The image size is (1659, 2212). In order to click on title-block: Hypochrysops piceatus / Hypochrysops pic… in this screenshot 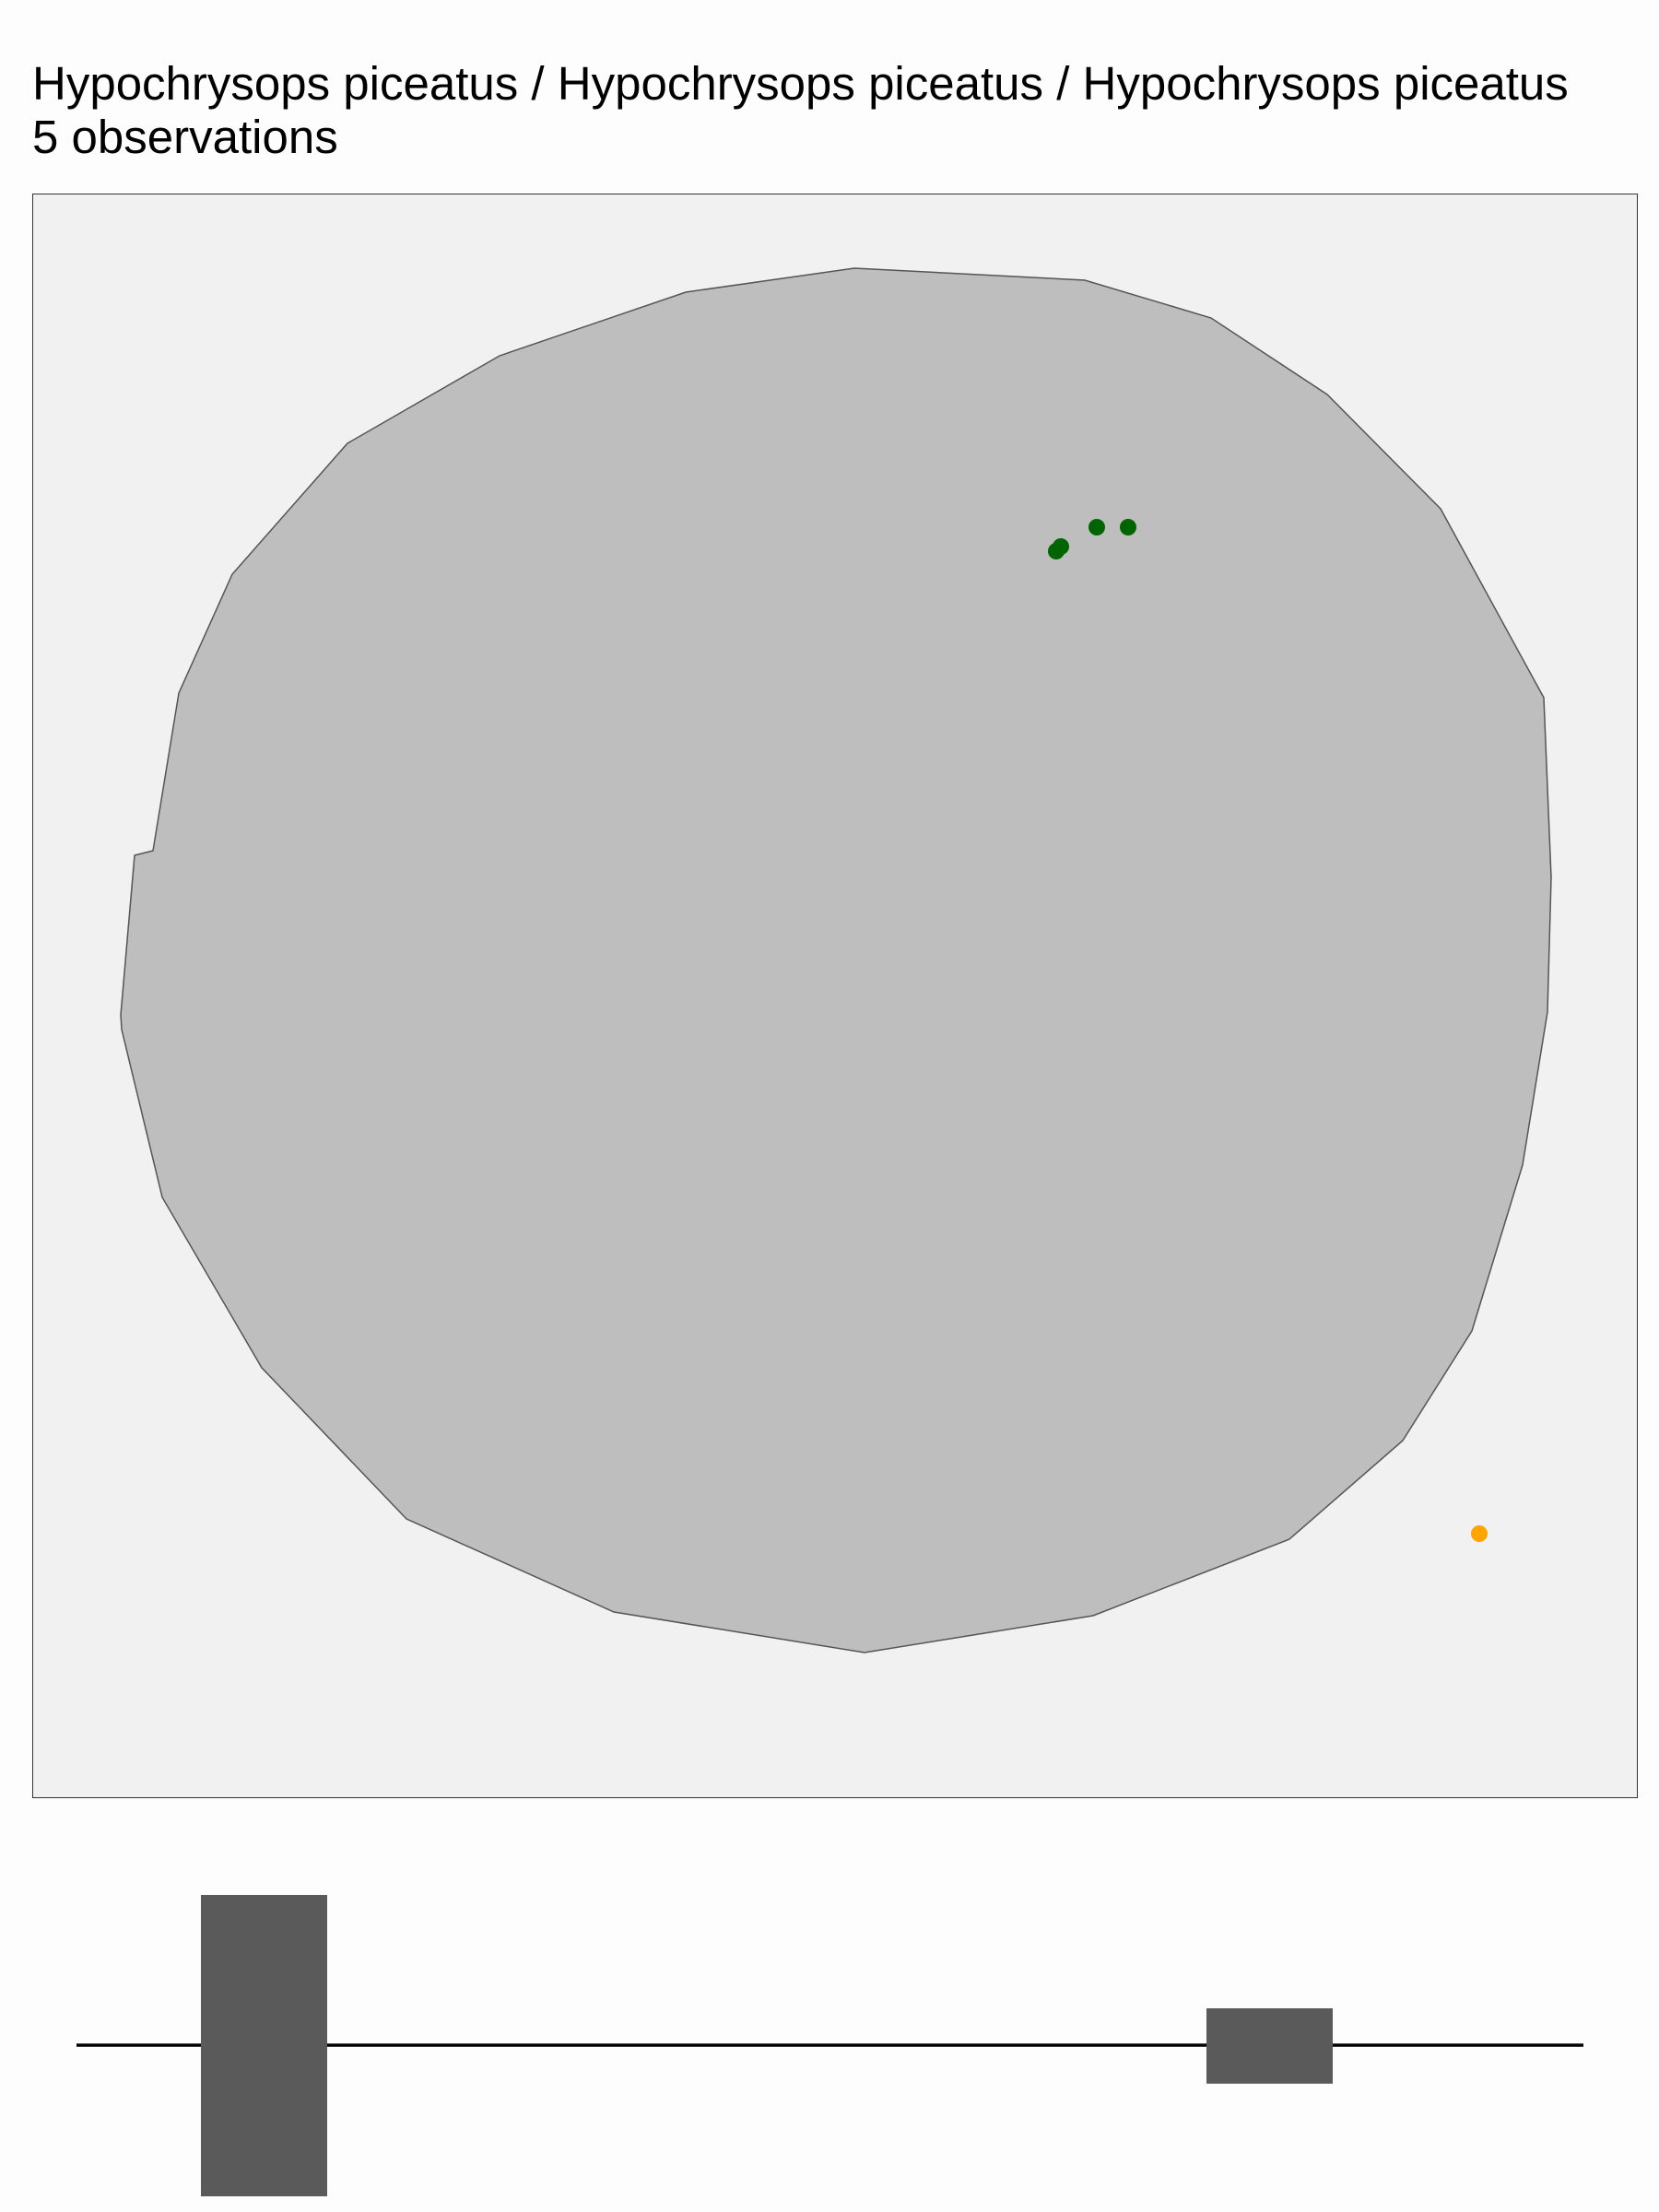, I will do `click(845, 110)`.